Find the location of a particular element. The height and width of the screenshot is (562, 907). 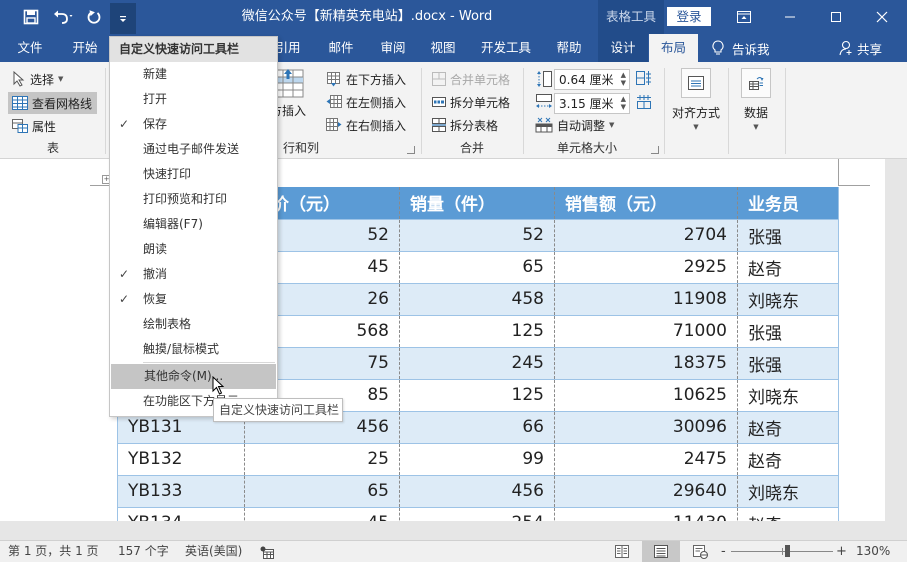

word-count: 157 个字 is located at coordinates (143, 551).